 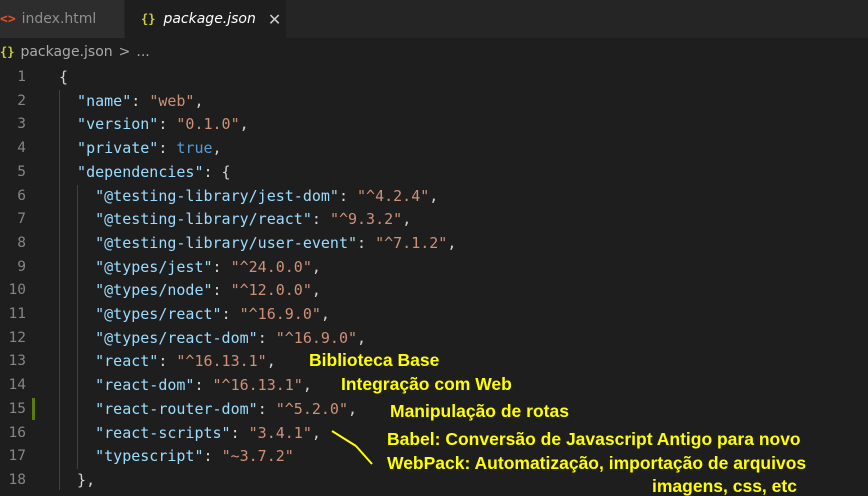 What do you see at coordinates (17, 337) in the screenshot?
I see `line-number: 12` at bounding box center [17, 337].